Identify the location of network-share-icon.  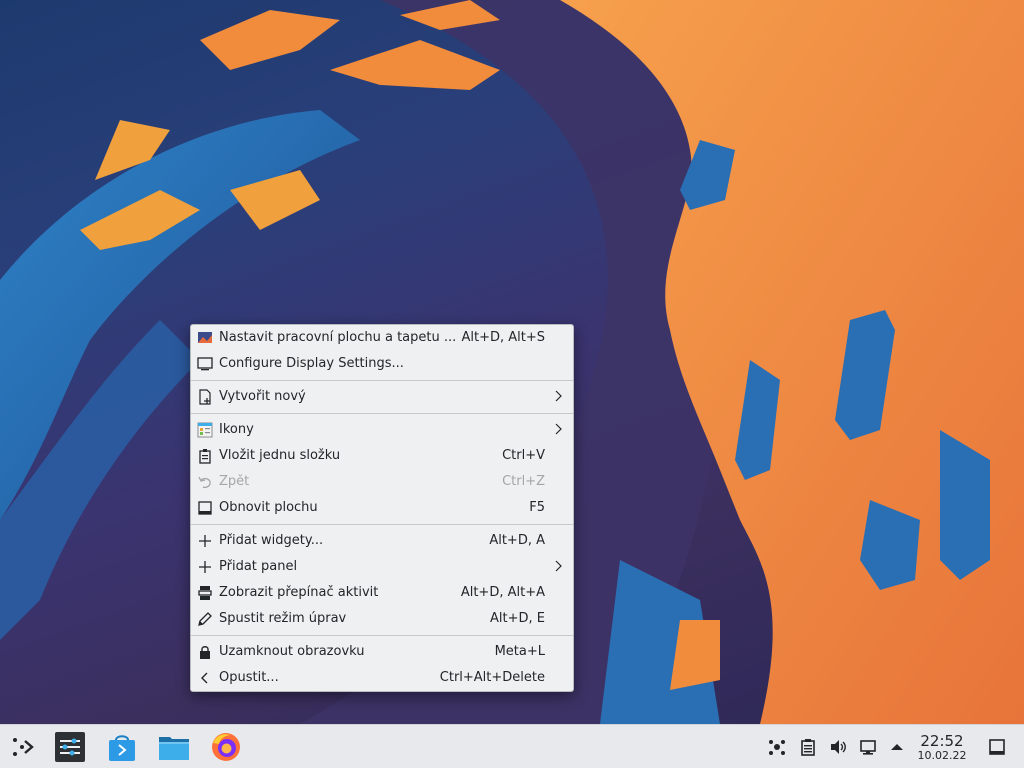
(777, 747).